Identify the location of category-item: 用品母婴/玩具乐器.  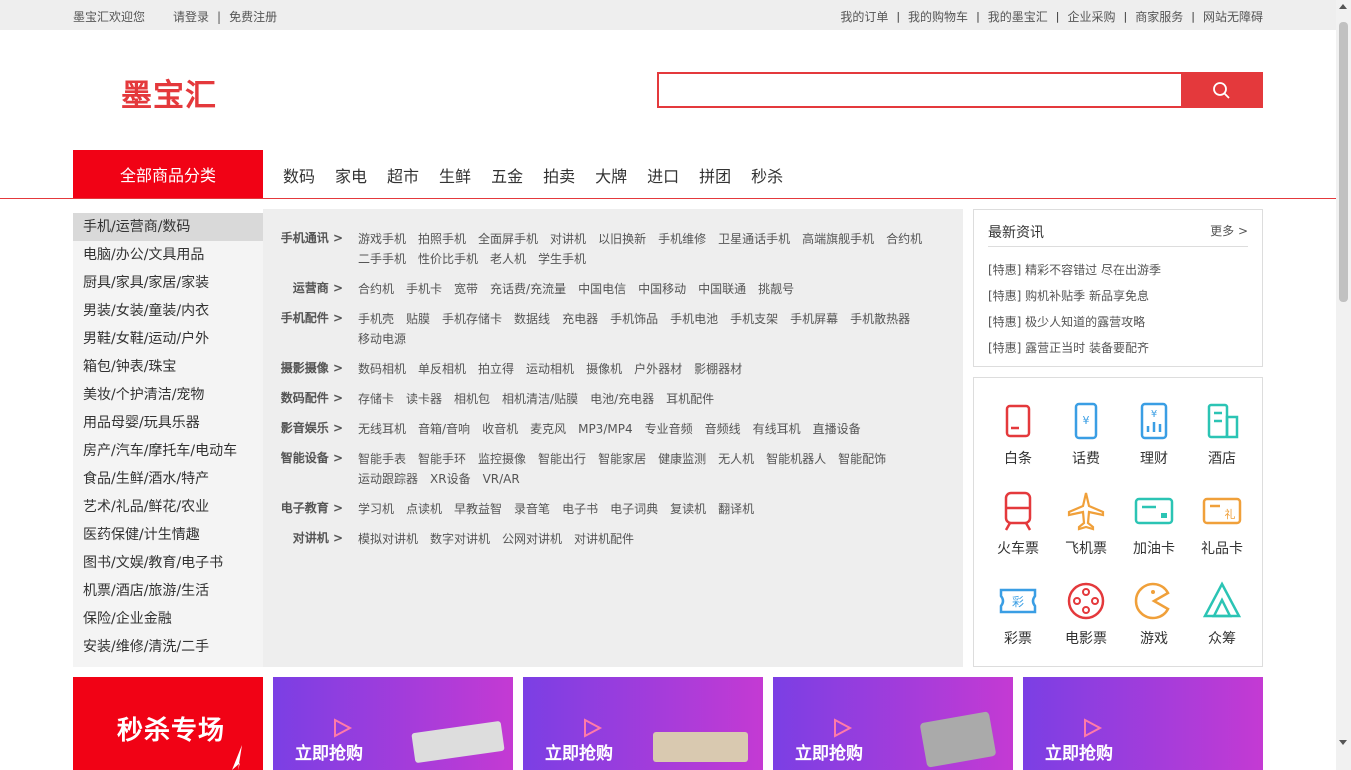
(168, 423).